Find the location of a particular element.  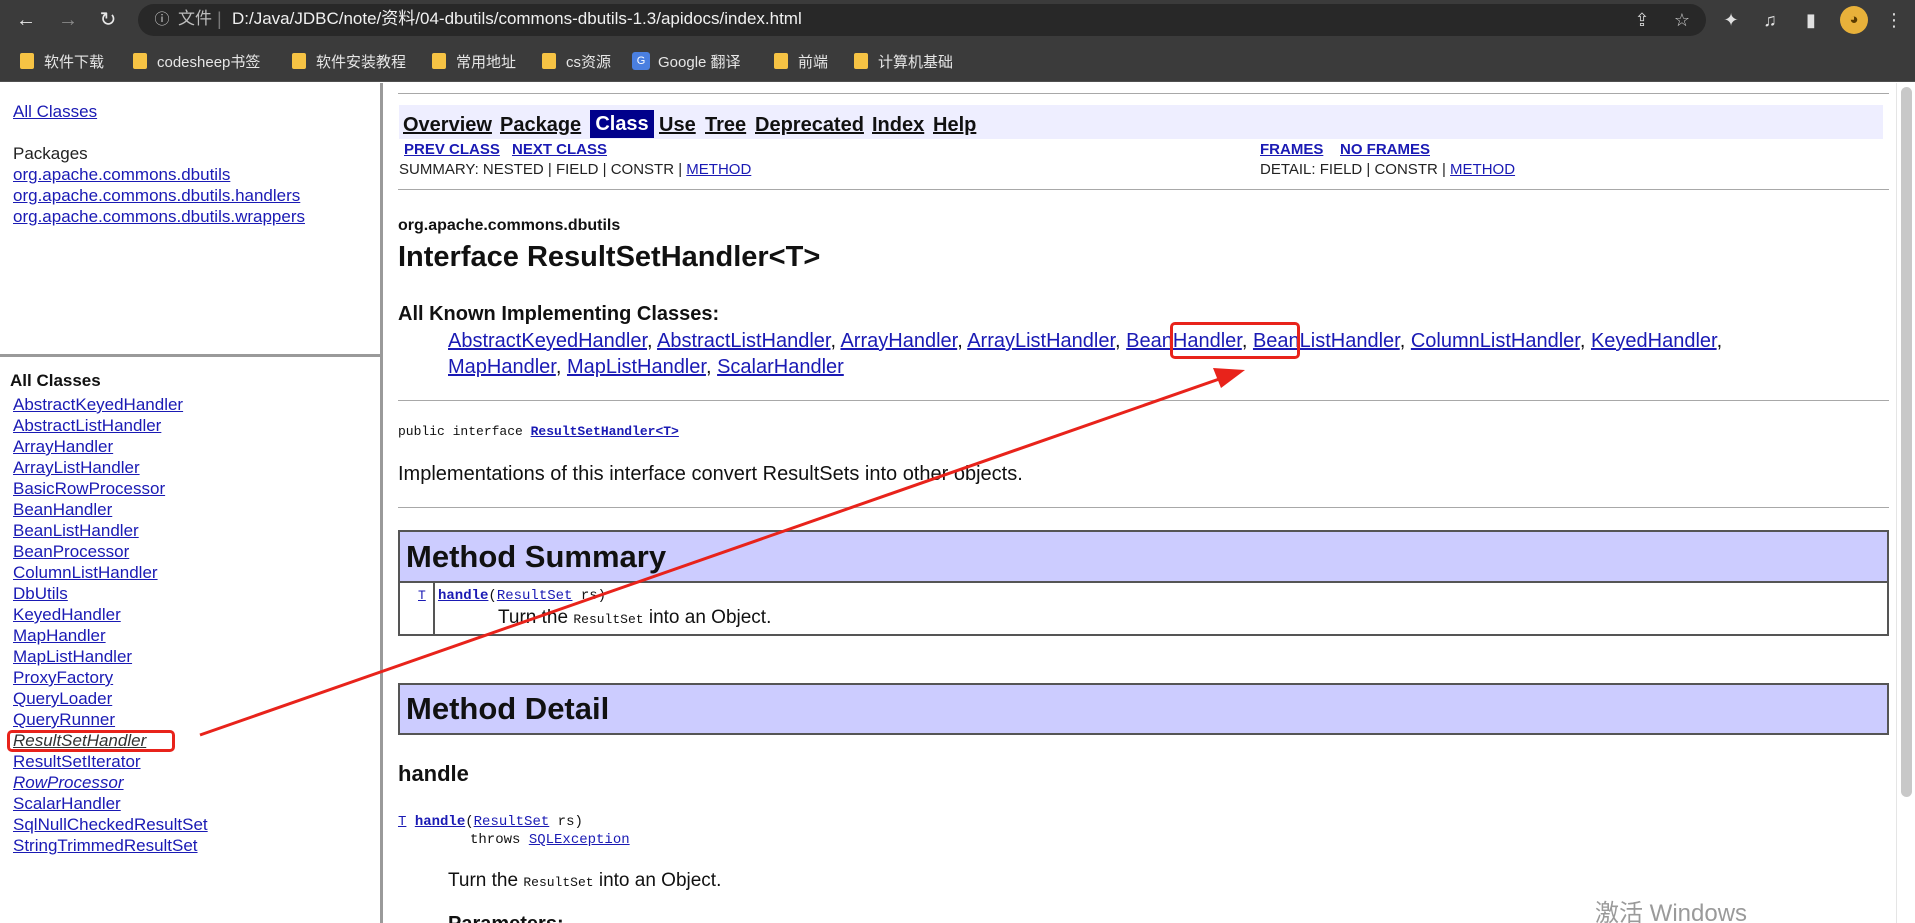

class-link: KeyedHandler is located at coordinates (67, 615).